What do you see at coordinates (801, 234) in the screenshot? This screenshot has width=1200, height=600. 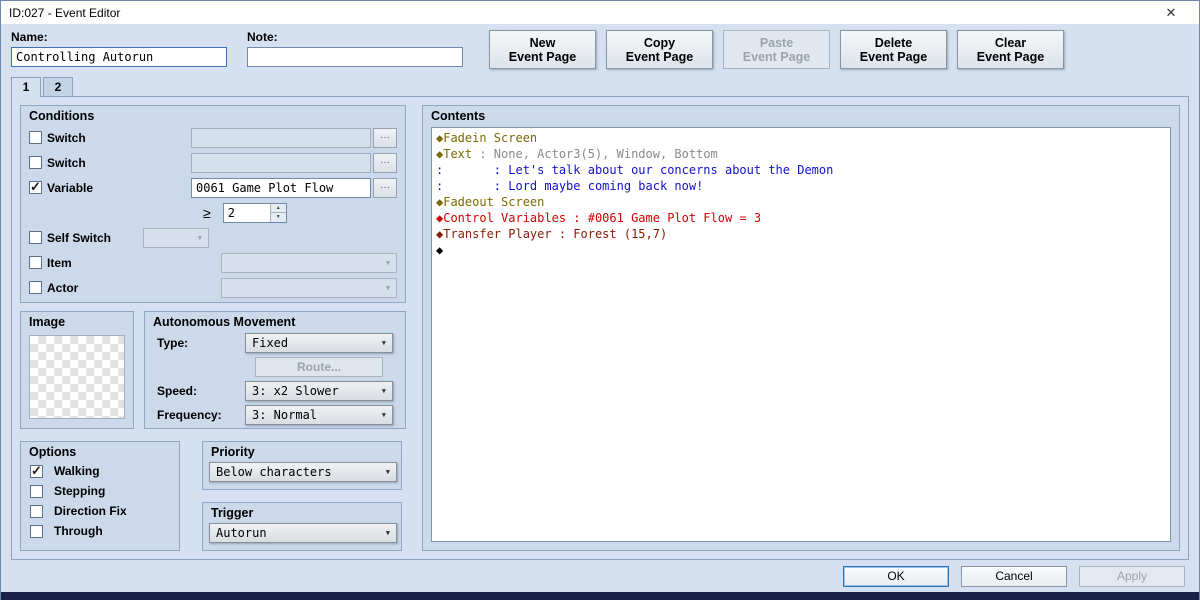 I see `event-command-line: ◆Transfer Player : Forest (15,7)` at bounding box center [801, 234].